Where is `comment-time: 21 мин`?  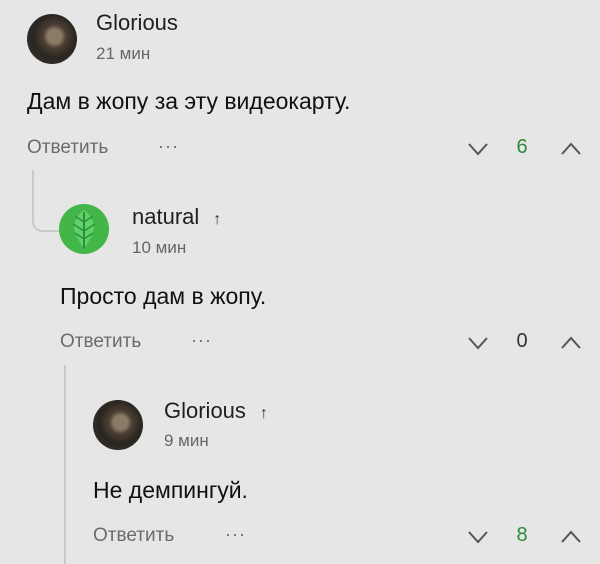
comment-time: 21 мин is located at coordinates (123, 53).